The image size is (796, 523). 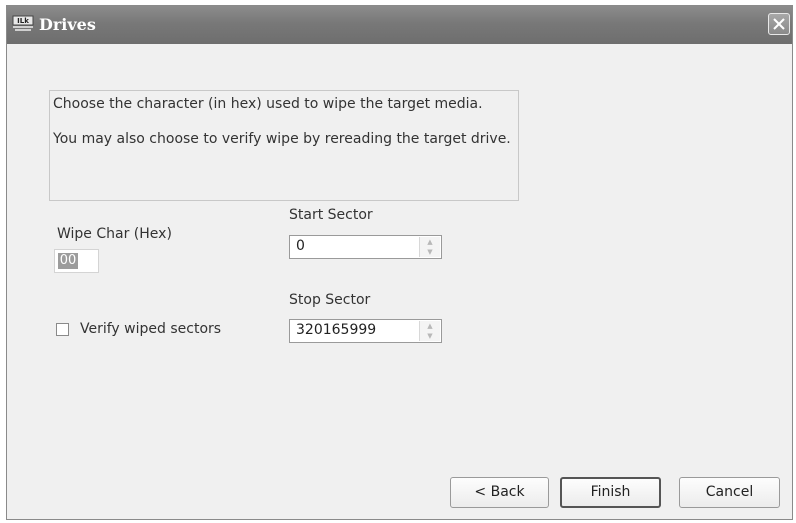 What do you see at coordinates (610, 492) in the screenshot?
I see `finish-button: Finish` at bounding box center [610, 492].